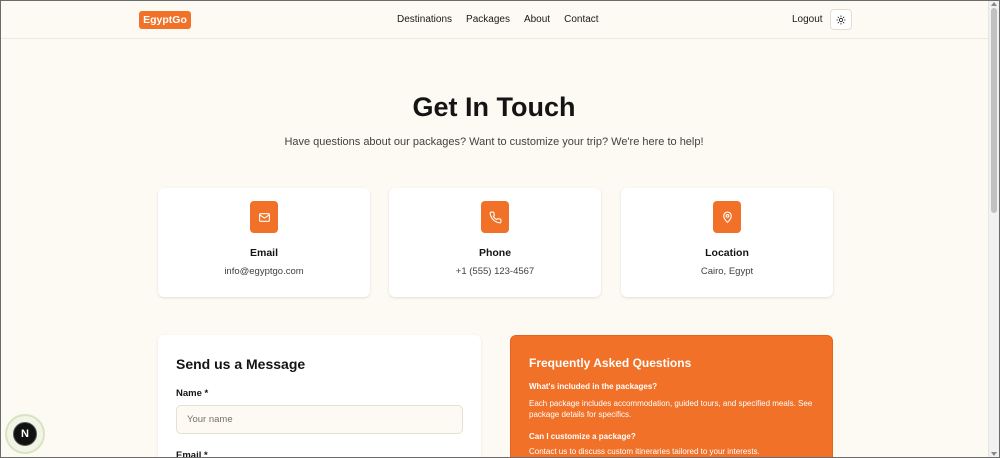 The height and width of the screenshot is (458, 1000). What do you see at coordinates (192, 454) in the screenshot?
I see `email-label: Email *` at bounding box center [192, 454].